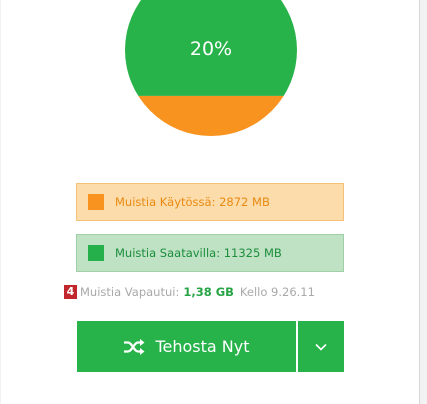 The height and width of the screenshot is (404, 427). I want to click on memory-used-legend: Muistia Käytössä: 2872 MB, so click(210, 202).